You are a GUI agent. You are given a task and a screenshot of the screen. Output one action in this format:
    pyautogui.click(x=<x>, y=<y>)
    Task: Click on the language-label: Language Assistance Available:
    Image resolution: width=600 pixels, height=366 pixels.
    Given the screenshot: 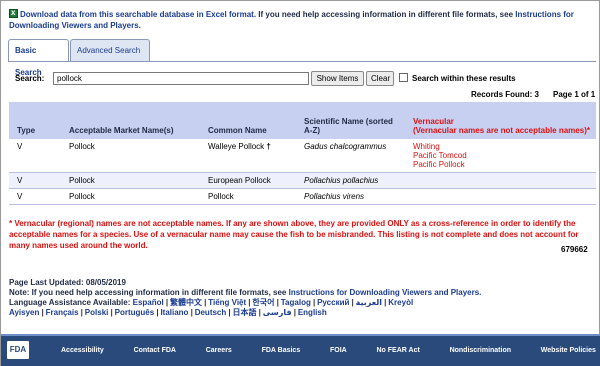 What is the action you would take?
    pyautogui.click(x=71, y=302)
    